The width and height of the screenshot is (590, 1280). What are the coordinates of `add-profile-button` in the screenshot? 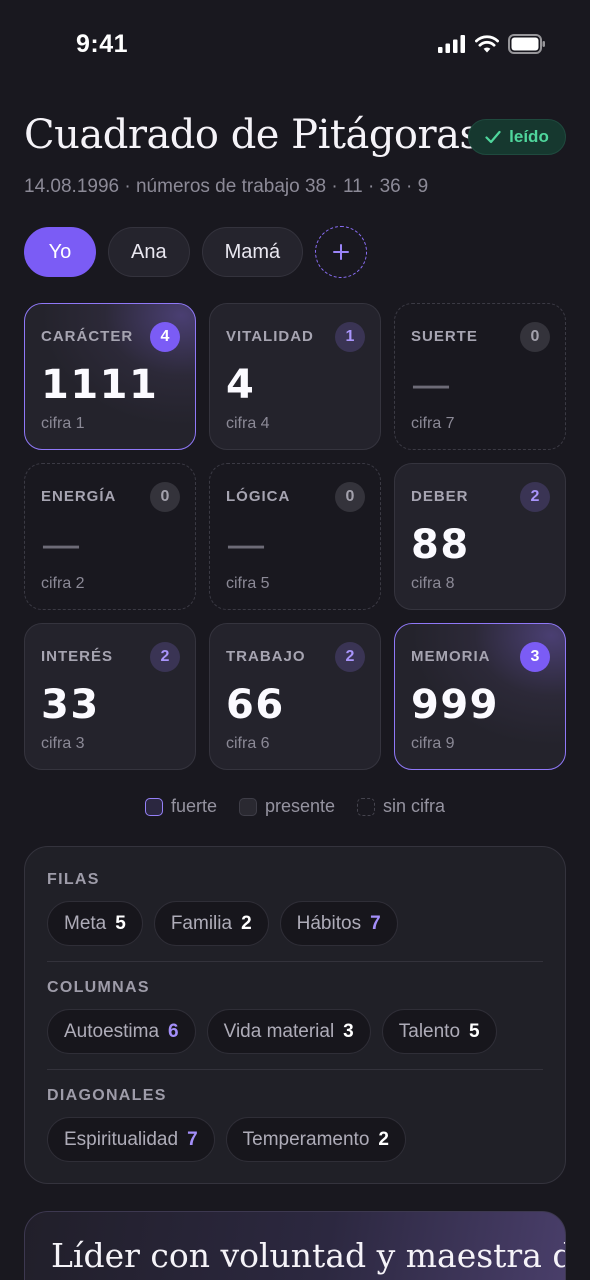 It's located at (341, 252).